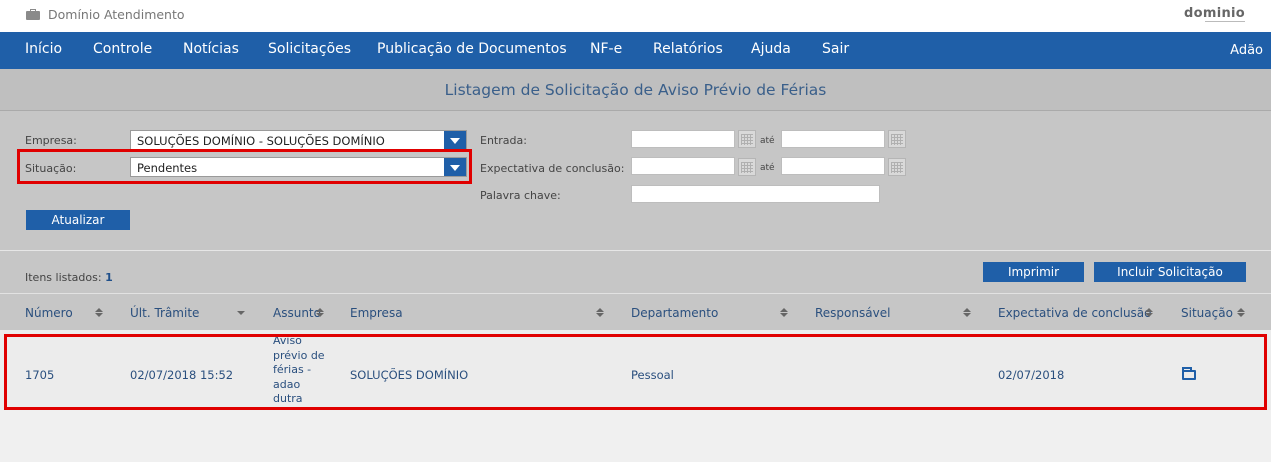  I want to click on expectativa-label: Expectativa de conclusão:, so click(552, 168).